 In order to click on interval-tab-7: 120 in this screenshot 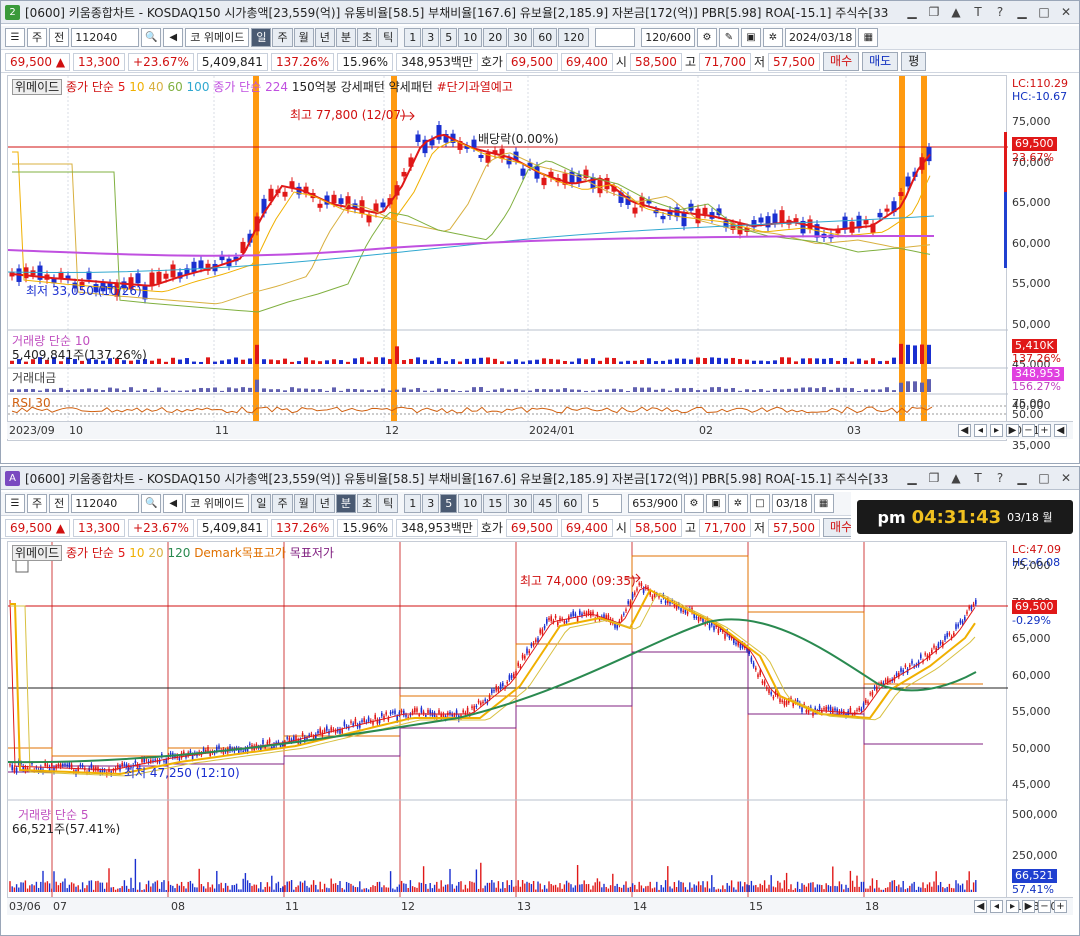, I will do `click(574, 37)`.